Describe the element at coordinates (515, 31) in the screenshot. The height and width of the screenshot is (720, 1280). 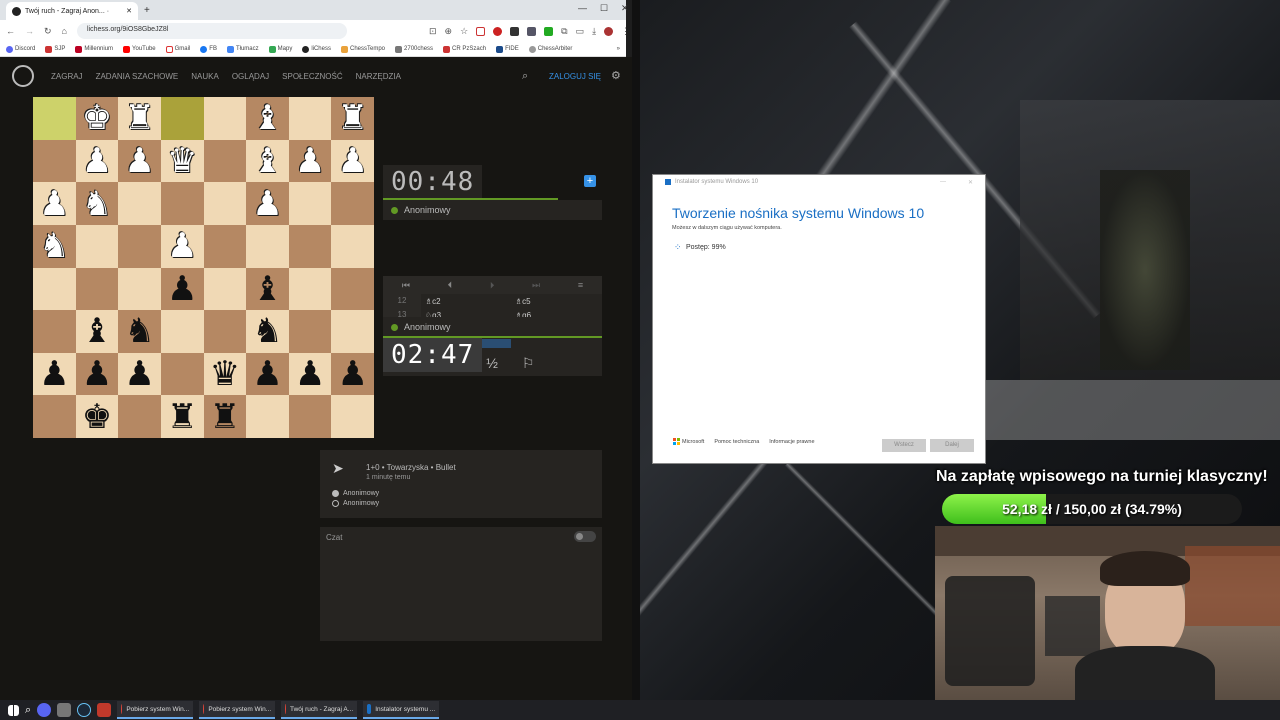
I see `dark-extension-icon` at that location.